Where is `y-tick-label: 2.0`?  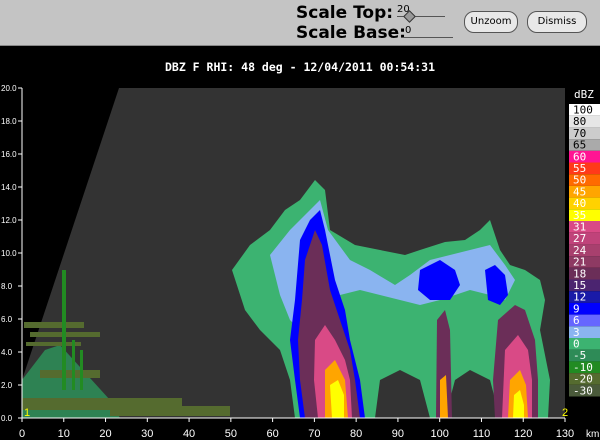 y-tick-label: 2.0 is located at coordinates (7, 385).